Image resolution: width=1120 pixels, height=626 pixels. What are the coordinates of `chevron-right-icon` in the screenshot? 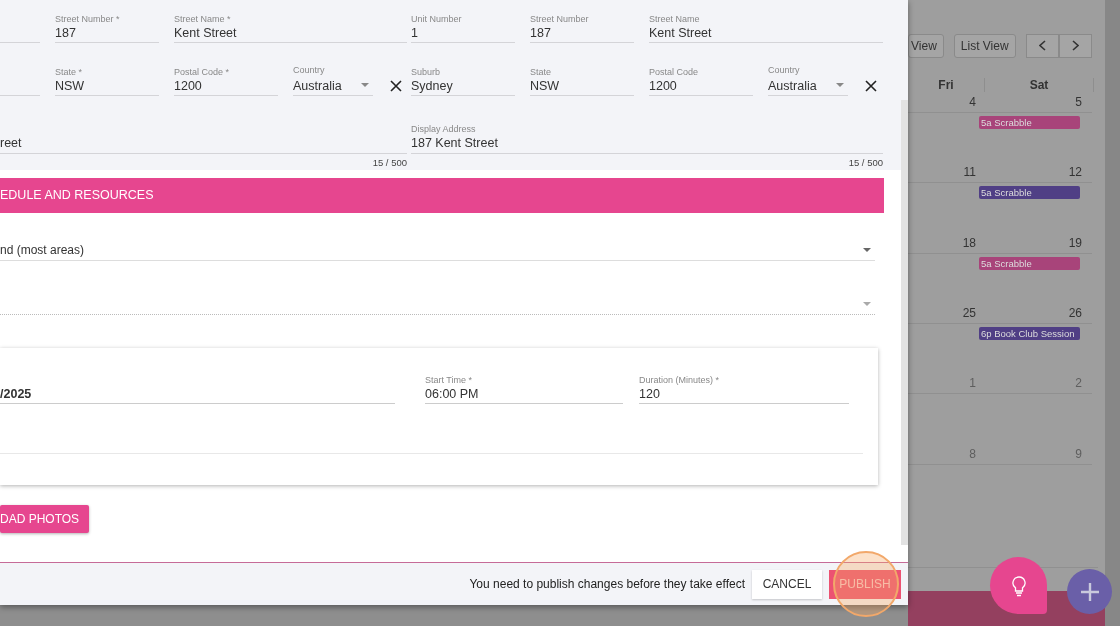 It's located at (1075, 46).